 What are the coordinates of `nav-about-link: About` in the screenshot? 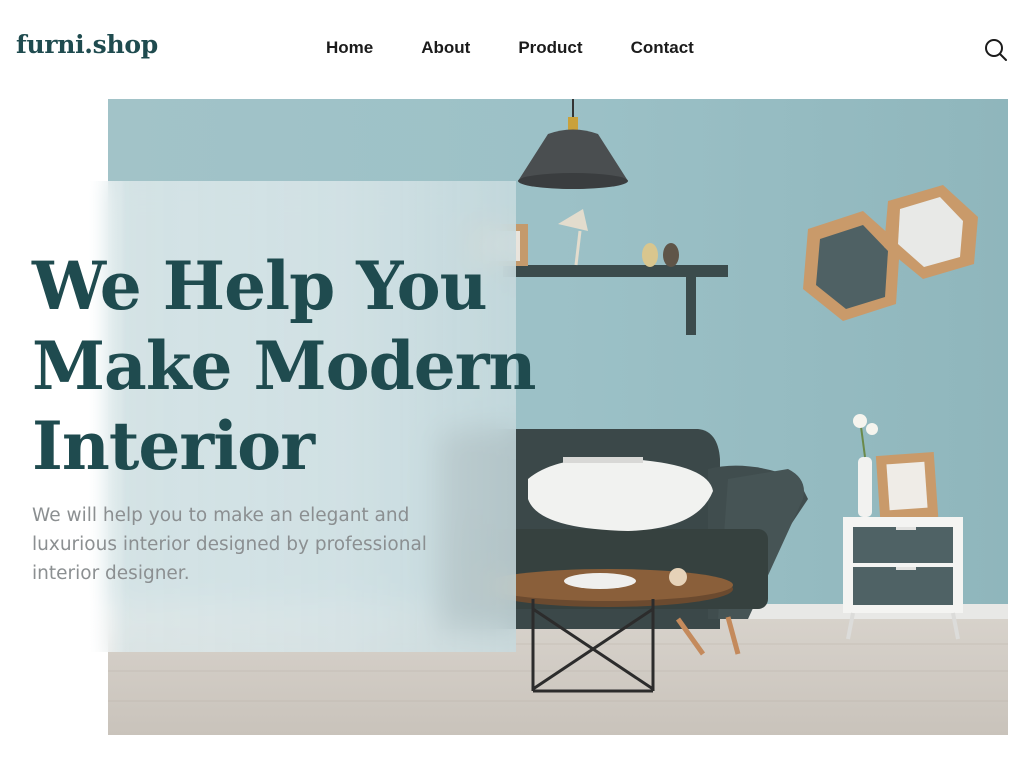 It's located at (445, 48).